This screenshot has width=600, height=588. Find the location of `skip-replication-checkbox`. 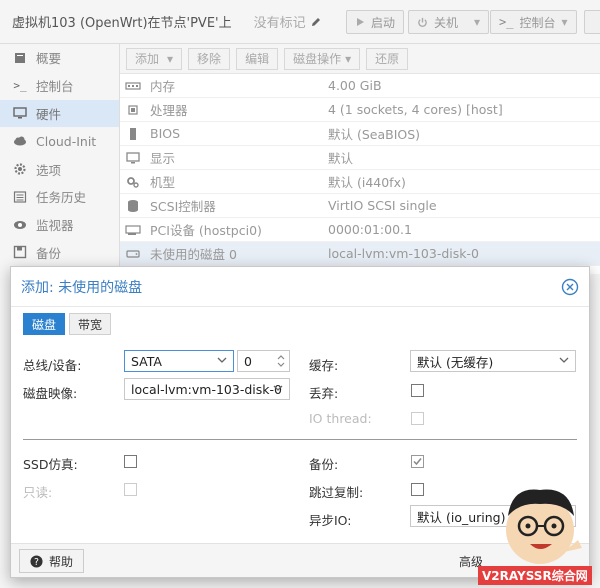

skip-replication-checkbox is located at coordinates (417, 489).